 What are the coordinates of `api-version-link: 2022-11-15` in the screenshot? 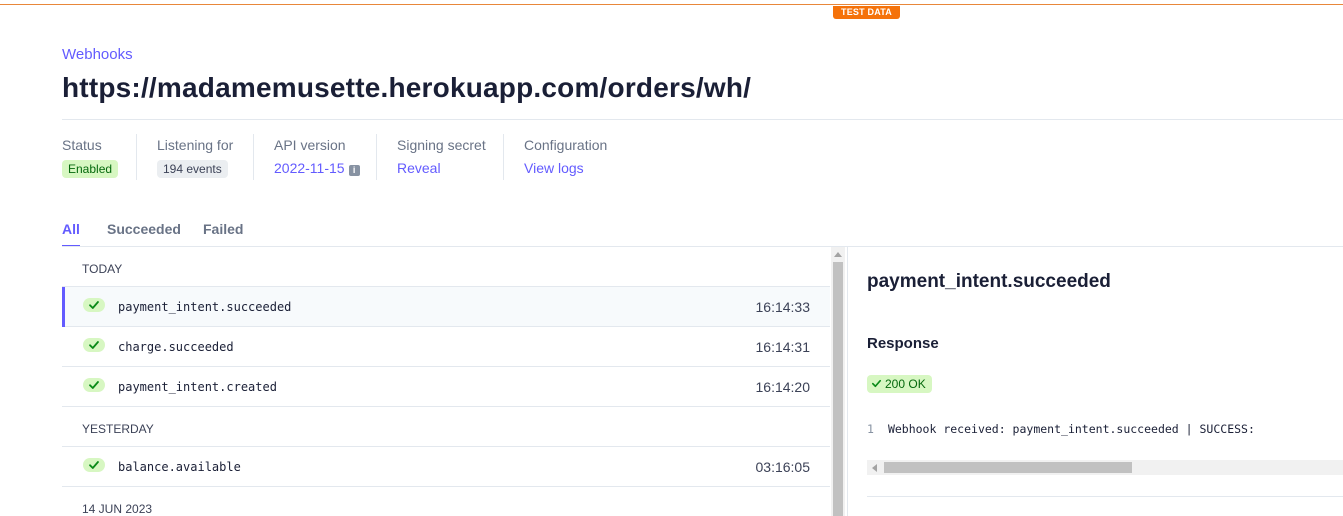 It's located at (309, 168).